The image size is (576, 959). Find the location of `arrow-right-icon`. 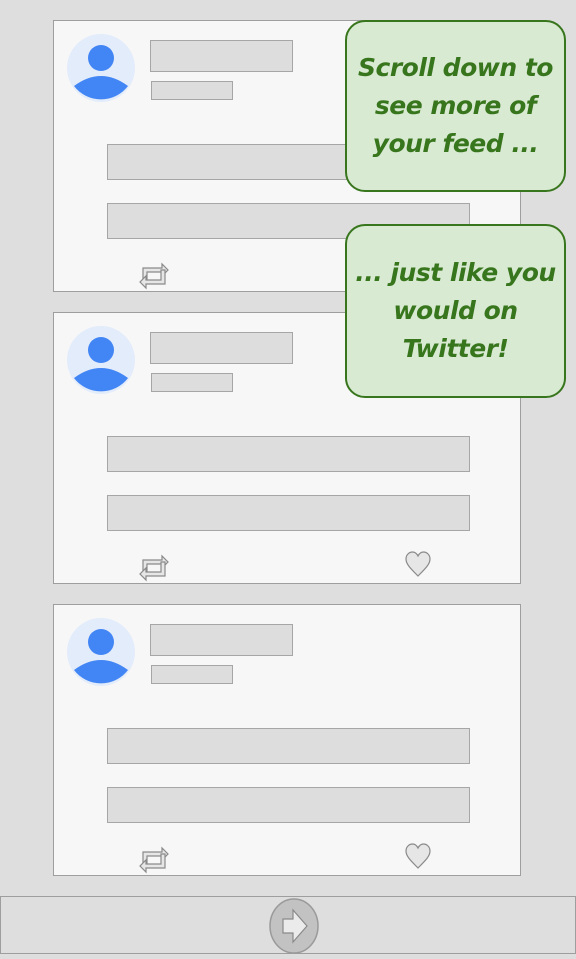

arrow-right-icon is located at coordinates (294, 926).